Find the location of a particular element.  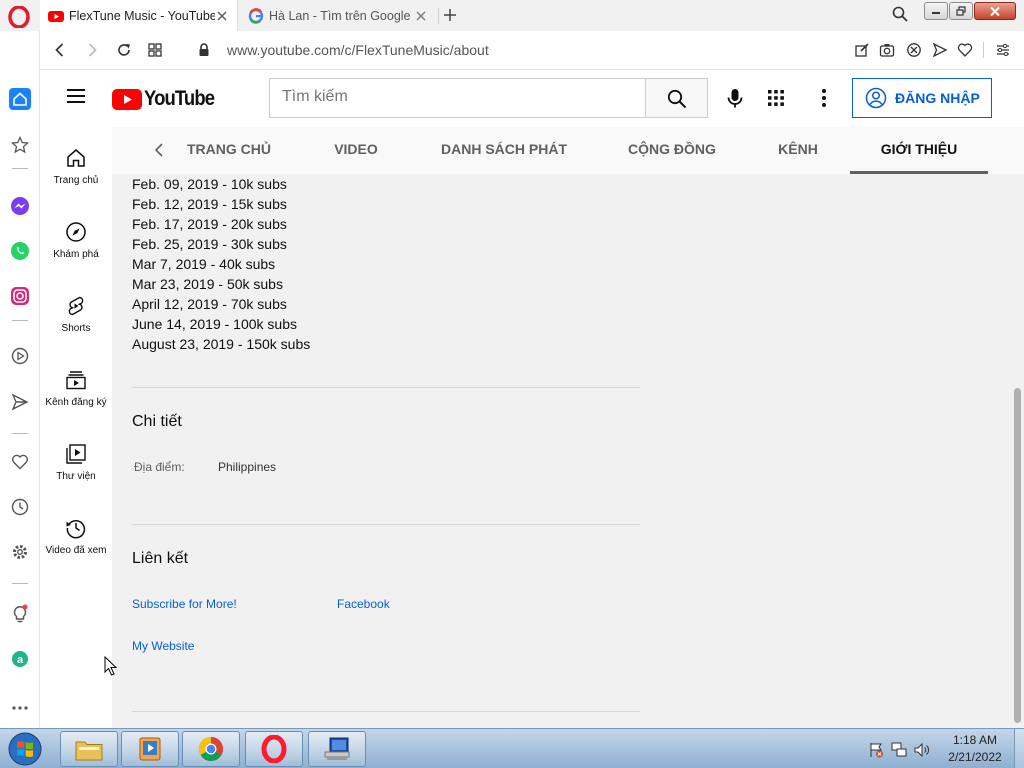

tab-community: CỘNG ĐỒNG is located at coordinates (672, 150).